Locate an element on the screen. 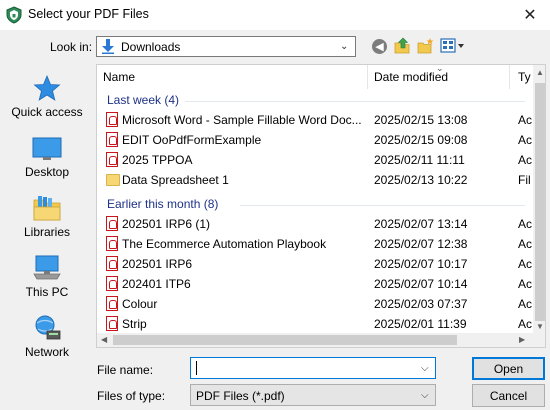 This screenshot has height=410, width=550. place-label: Libraries is located at coordinates (47, 232).